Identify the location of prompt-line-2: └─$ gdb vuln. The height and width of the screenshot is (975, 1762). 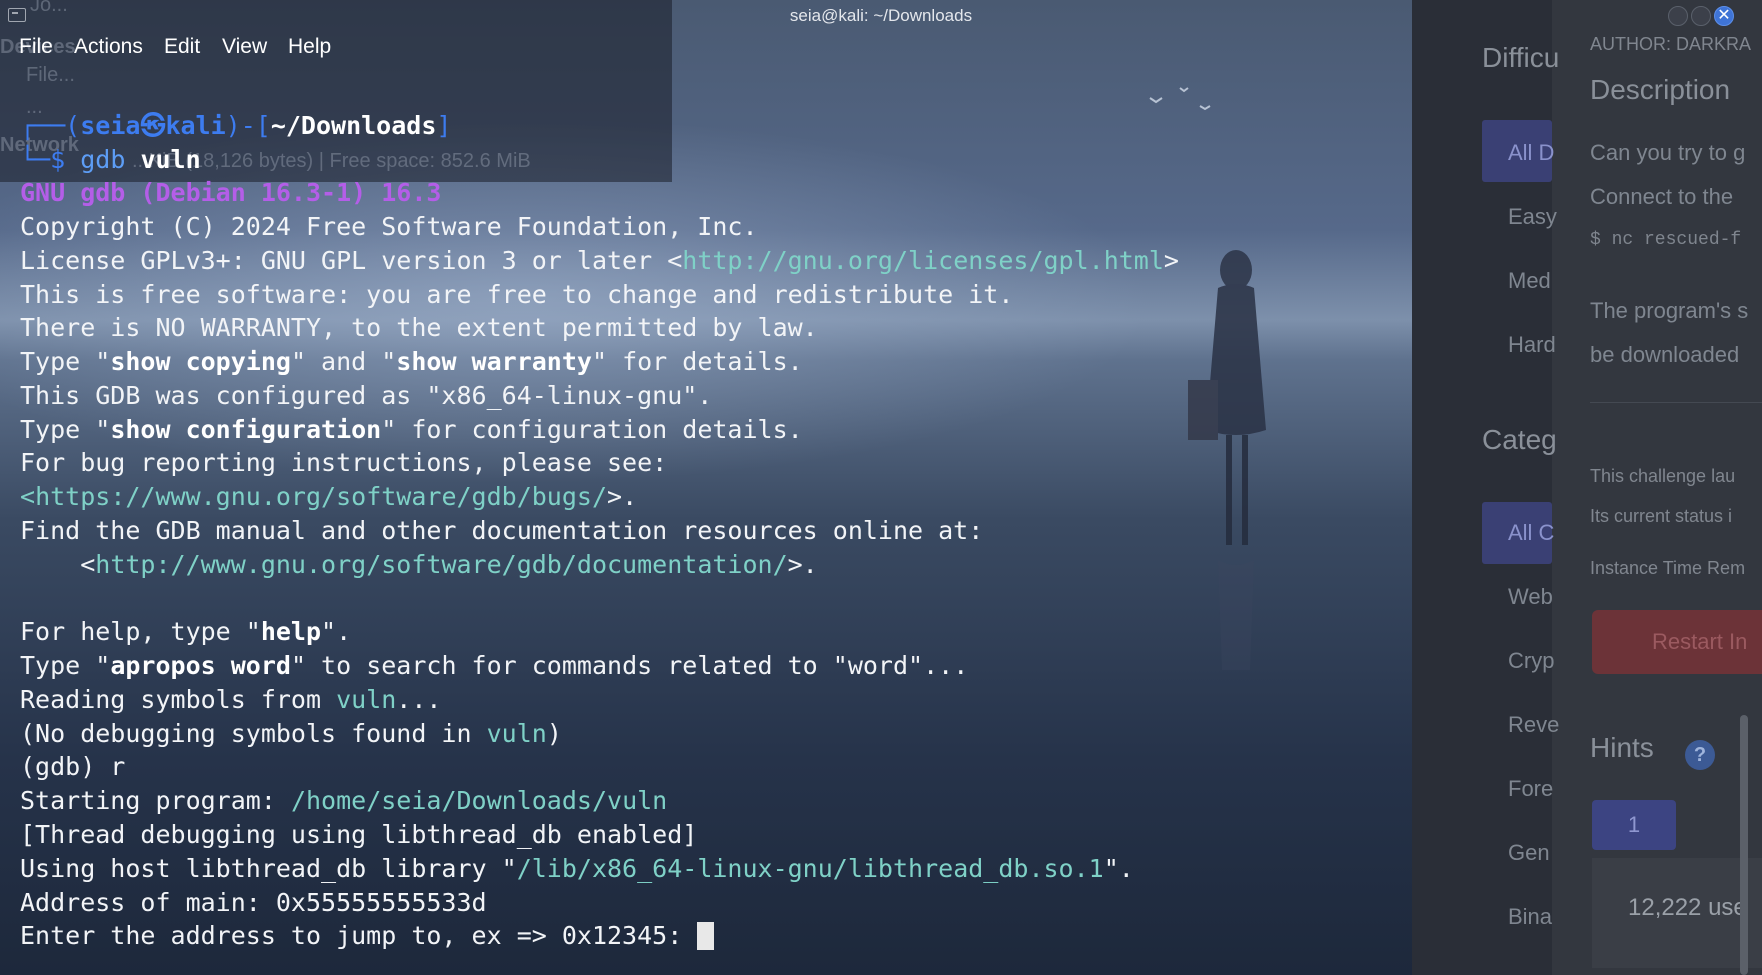
(110, 159).